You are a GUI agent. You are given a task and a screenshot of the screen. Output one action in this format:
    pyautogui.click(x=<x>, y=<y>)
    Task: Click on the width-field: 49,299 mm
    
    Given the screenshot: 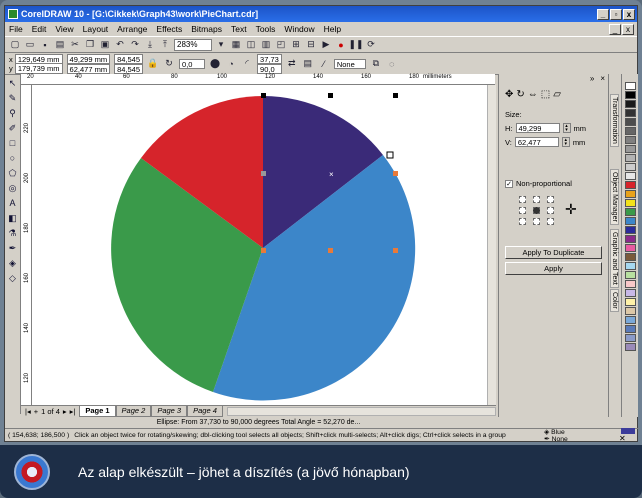 What is the action you would take?
    pyautogui.click(x=88, y=58)
    